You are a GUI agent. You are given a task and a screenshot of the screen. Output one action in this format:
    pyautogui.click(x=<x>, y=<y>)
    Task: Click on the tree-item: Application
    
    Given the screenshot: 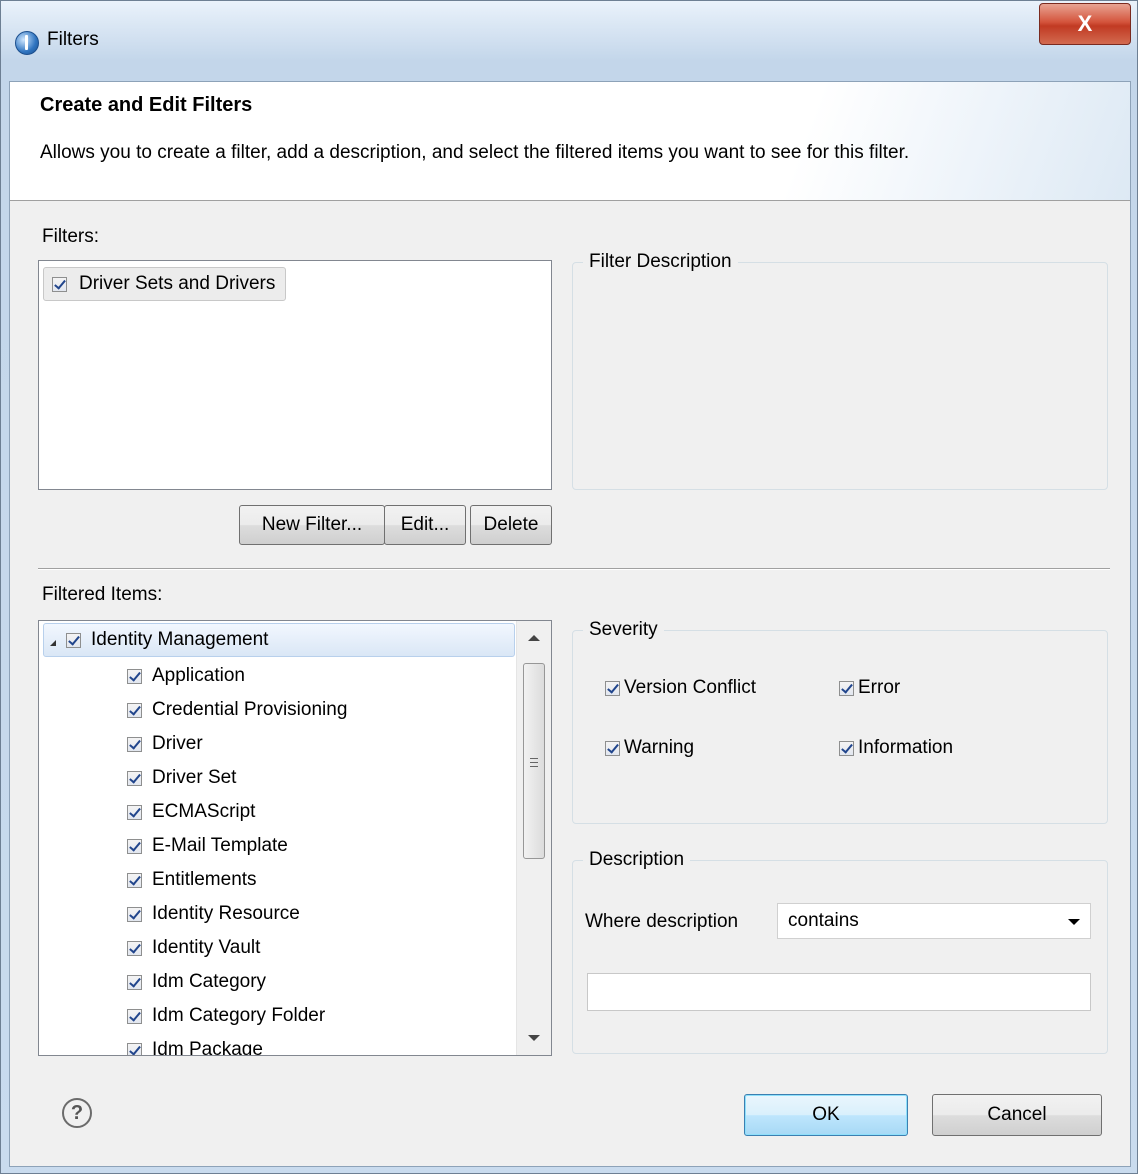 What is the action you would take?
    pyautogui.click(x=186, y=676)
    